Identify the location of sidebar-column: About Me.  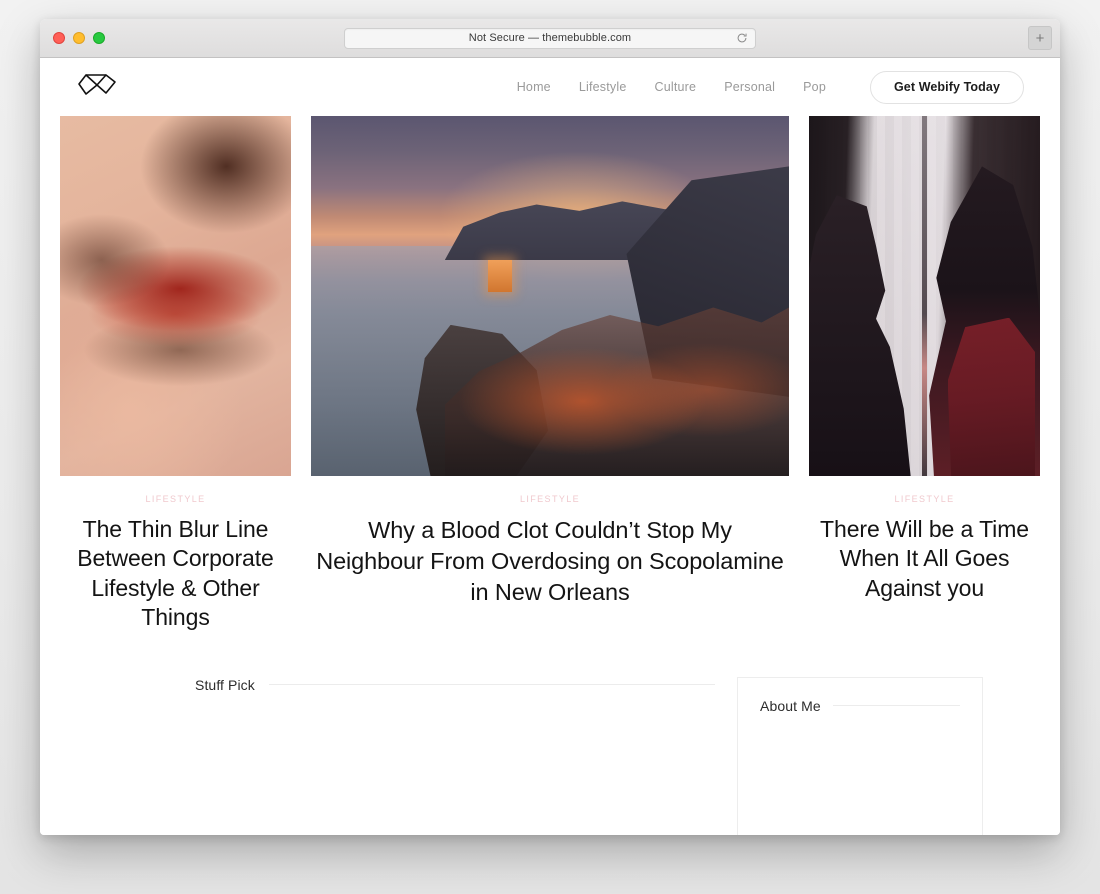
(860, 755).